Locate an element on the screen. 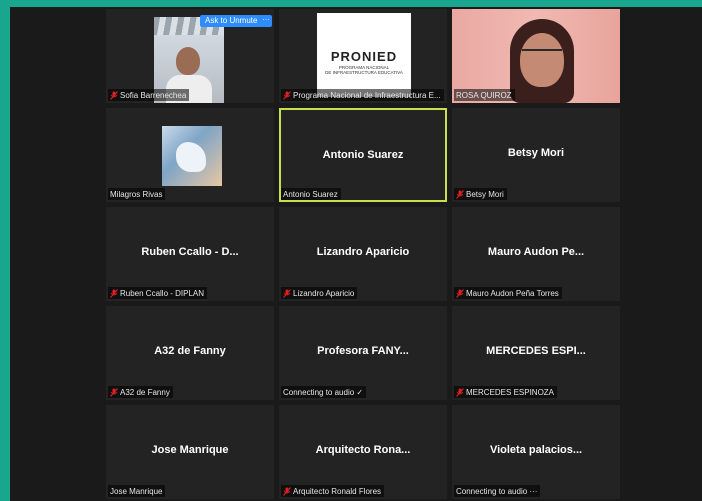 The width and height of the screenshot is (702, 501). participant-name: Antonio Suarez is located at coordinates (310, 194).